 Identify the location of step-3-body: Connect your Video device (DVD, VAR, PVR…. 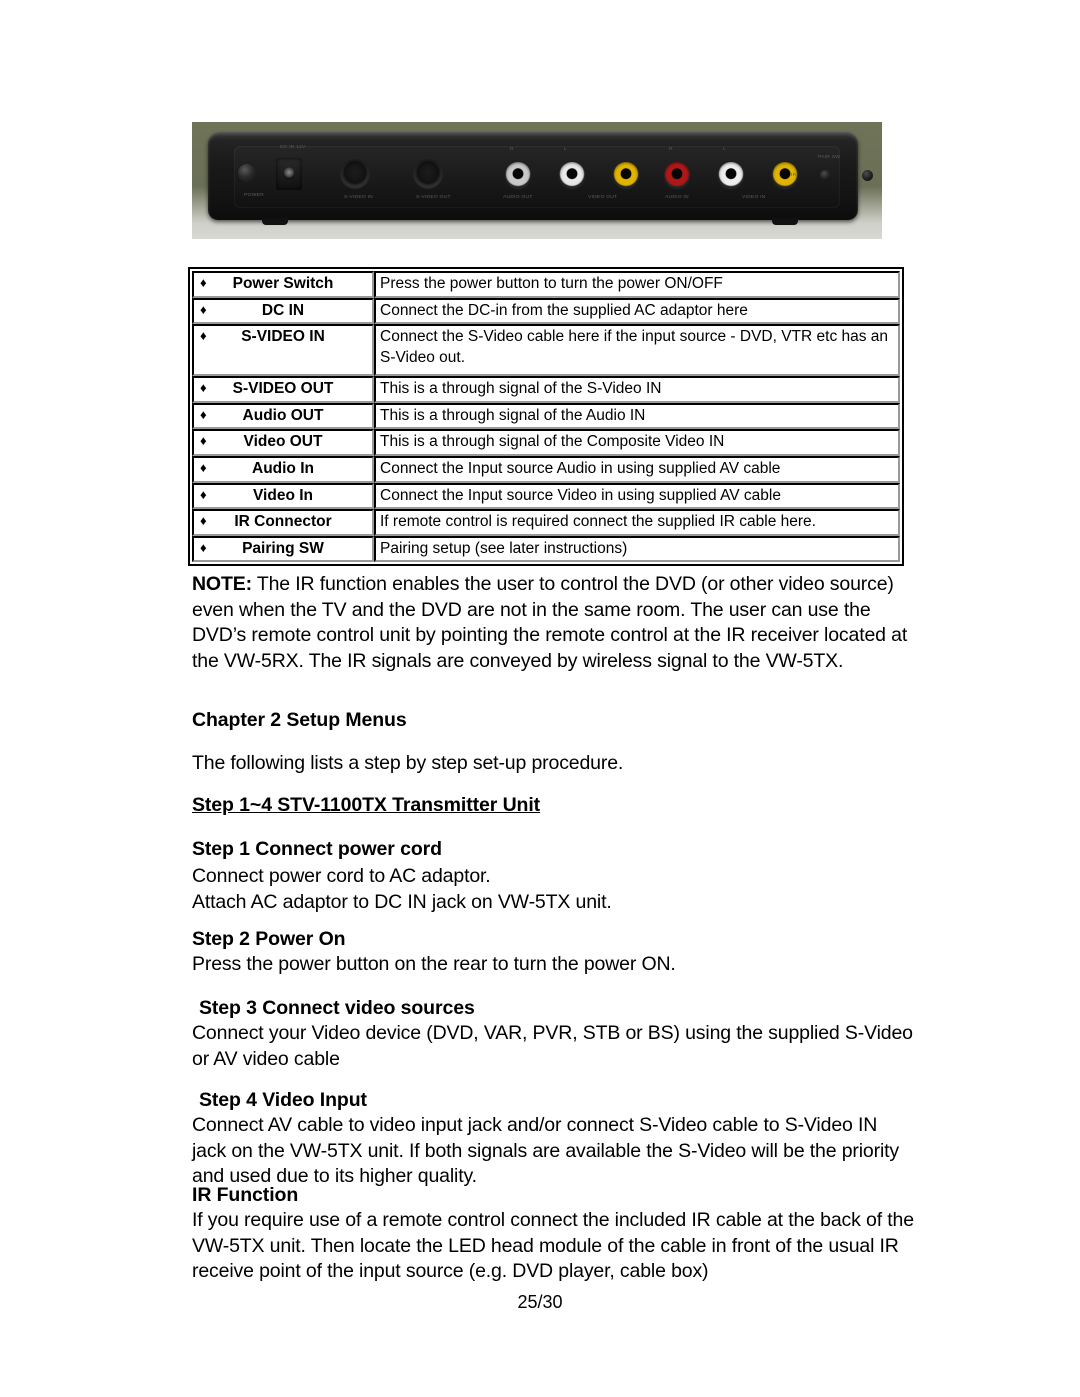
(552, 1046).